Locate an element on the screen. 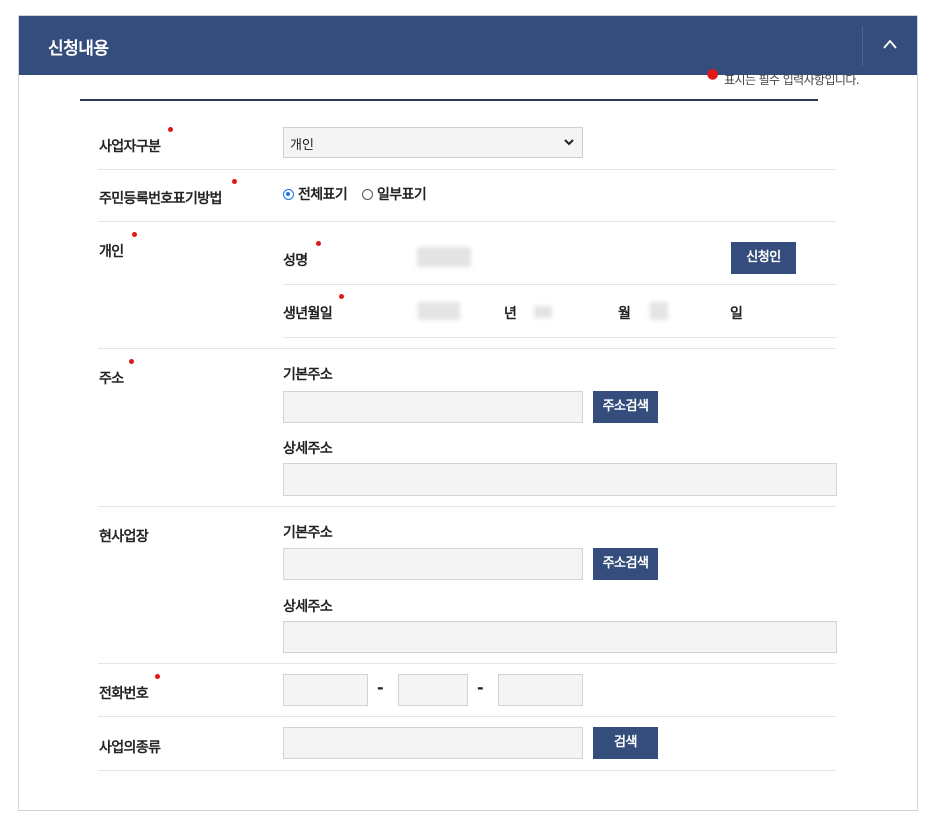 Image resolution: width=939 pixels, height=833 pixels. radio-full-display: 전체표기 is located at coordinates (315, 194).